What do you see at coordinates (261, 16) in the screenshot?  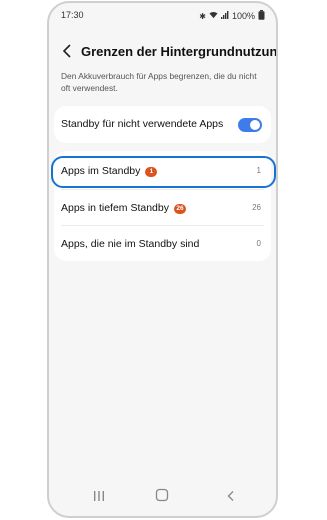 I see `battery-icon` at bounding box center [261, 16].